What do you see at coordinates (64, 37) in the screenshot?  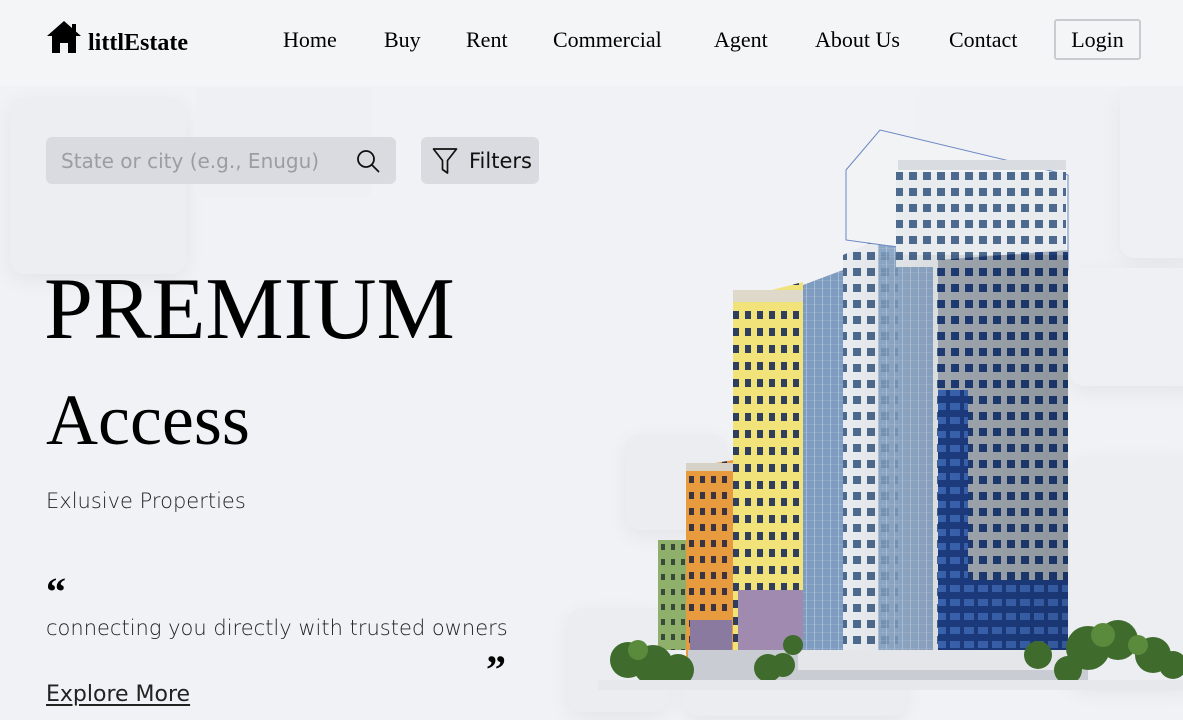 I see `house-icon` at bounding box center [64, 37].